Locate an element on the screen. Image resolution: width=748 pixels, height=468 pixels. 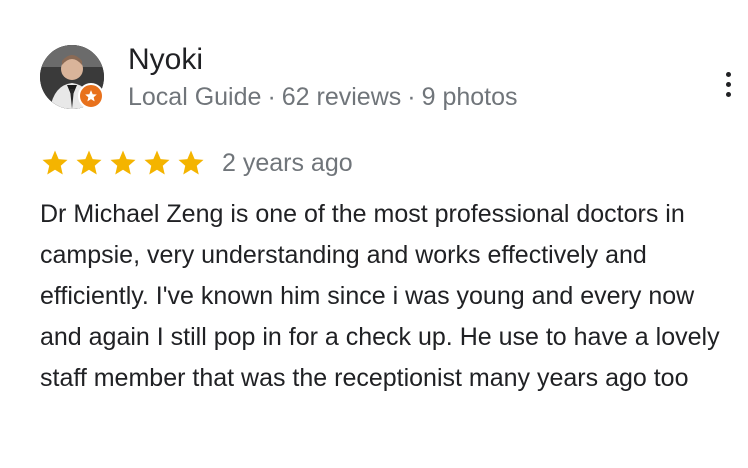
rating-row: 2 years ago is located at coordinates (196, 163).